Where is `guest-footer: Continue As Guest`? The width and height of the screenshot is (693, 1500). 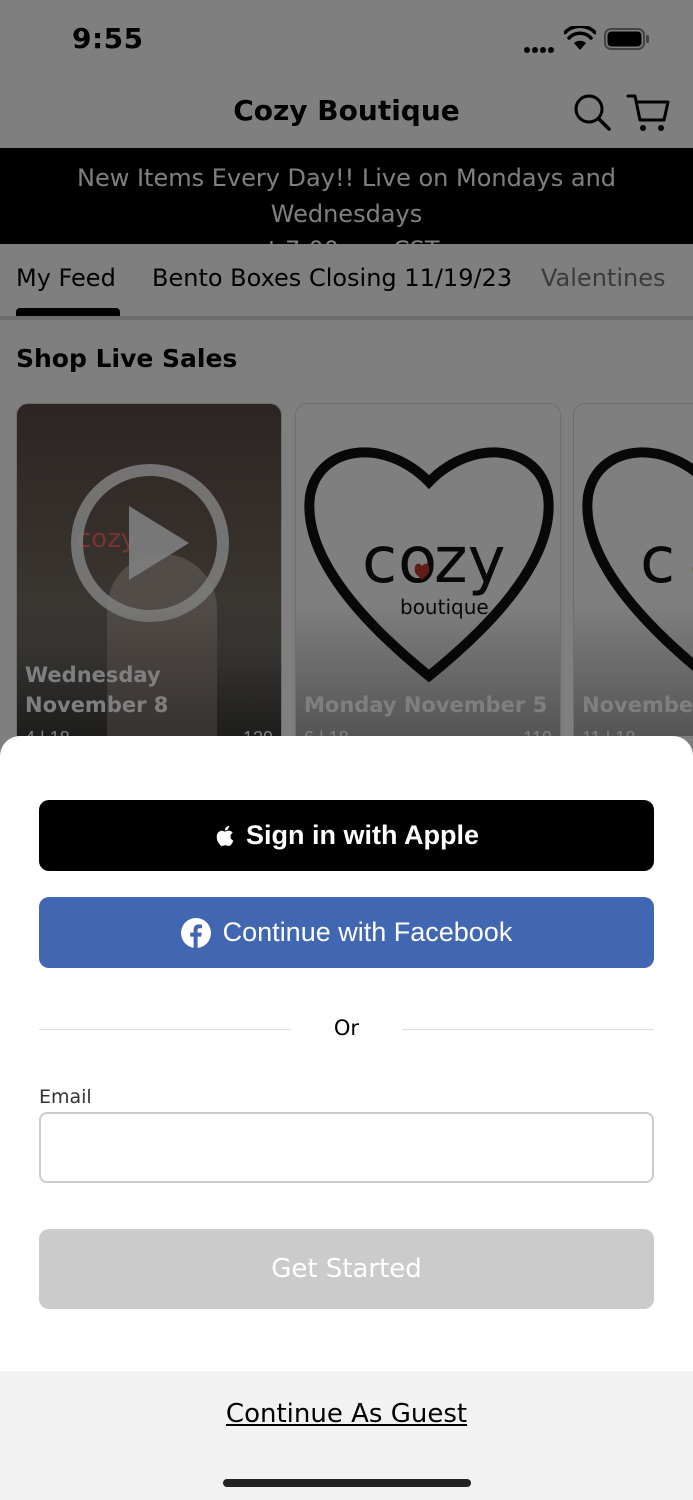 guest-footer: Continue As Guest is located at coordinates (346, 1435).